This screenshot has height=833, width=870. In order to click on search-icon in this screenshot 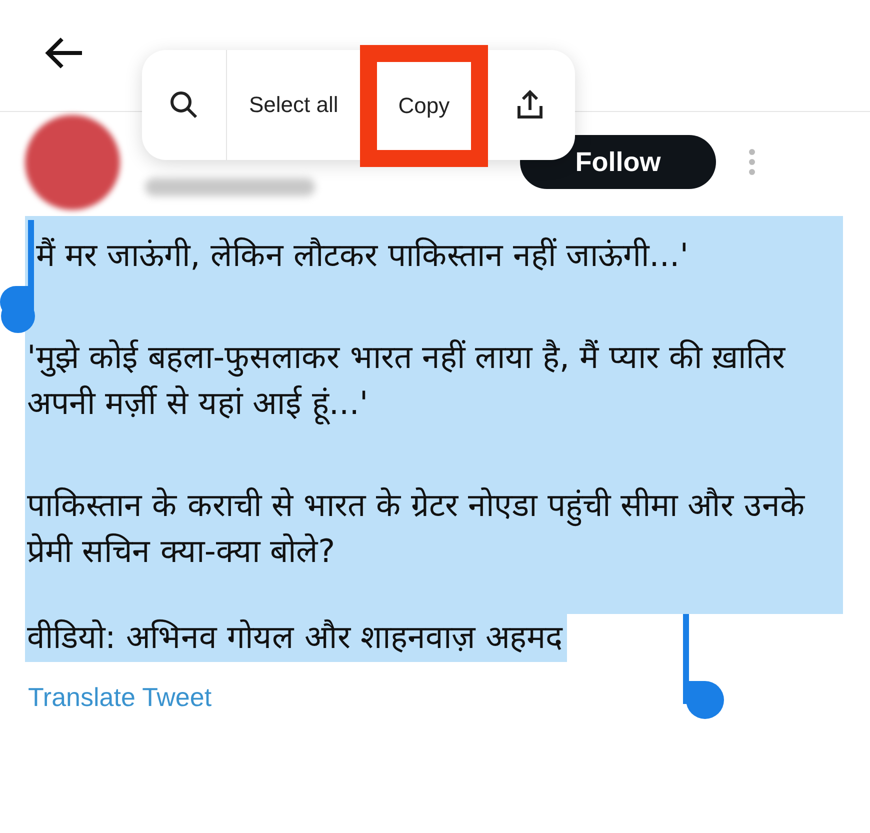, I will do `click(184, 105)`.